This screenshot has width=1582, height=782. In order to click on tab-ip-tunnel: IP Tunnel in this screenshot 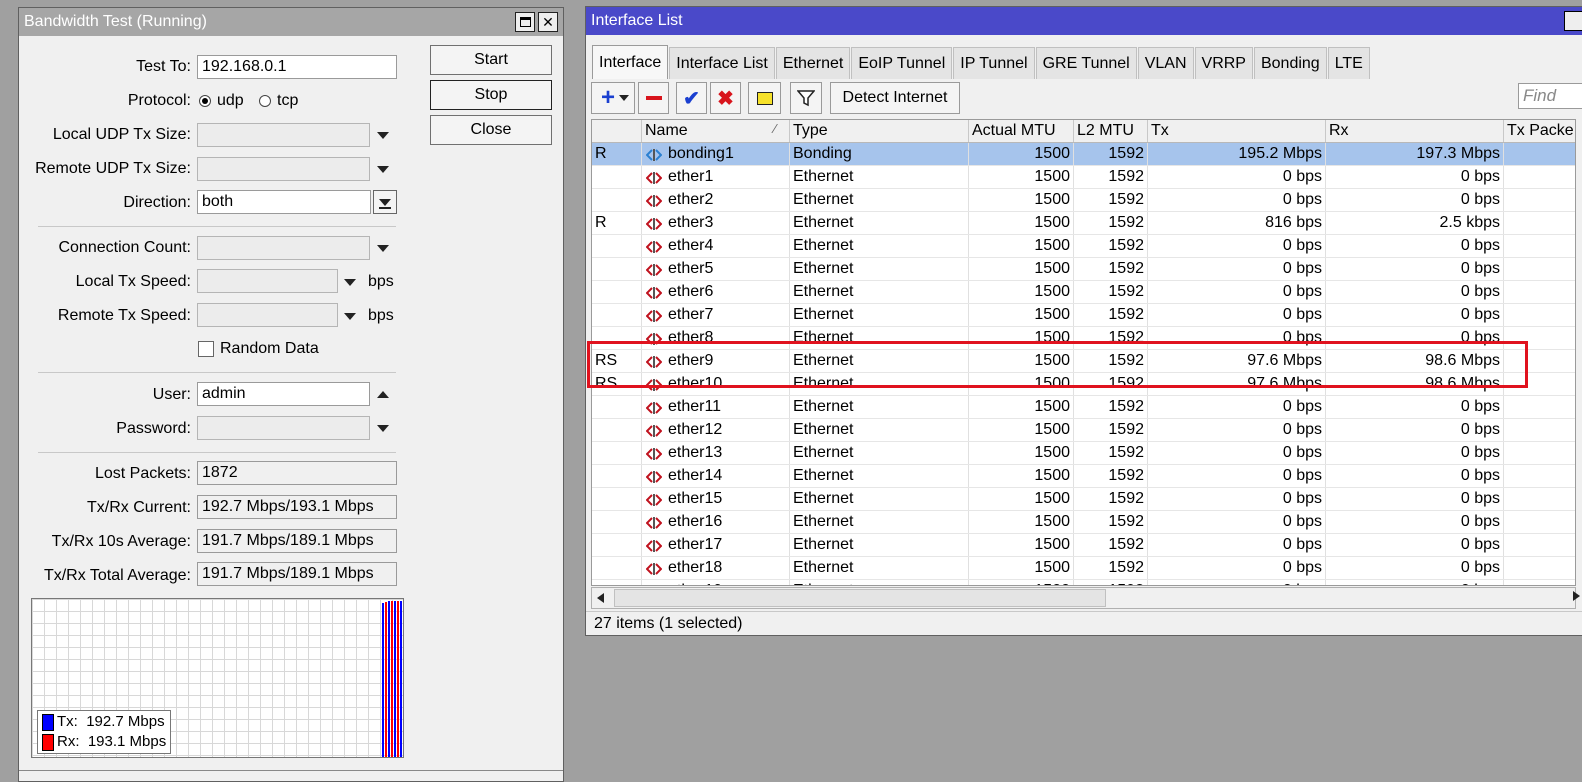, I will do `click(994, 63)`.